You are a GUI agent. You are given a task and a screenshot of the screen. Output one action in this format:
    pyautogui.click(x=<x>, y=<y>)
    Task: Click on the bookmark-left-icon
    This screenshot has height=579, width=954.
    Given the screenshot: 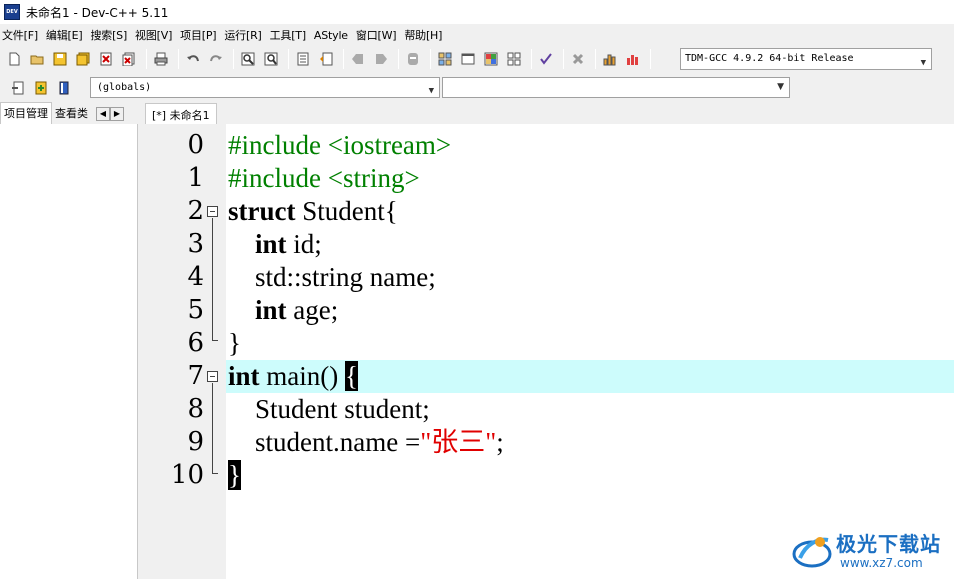 What is the action you would take?
    pyautogui.click(x=357, y=59)
    